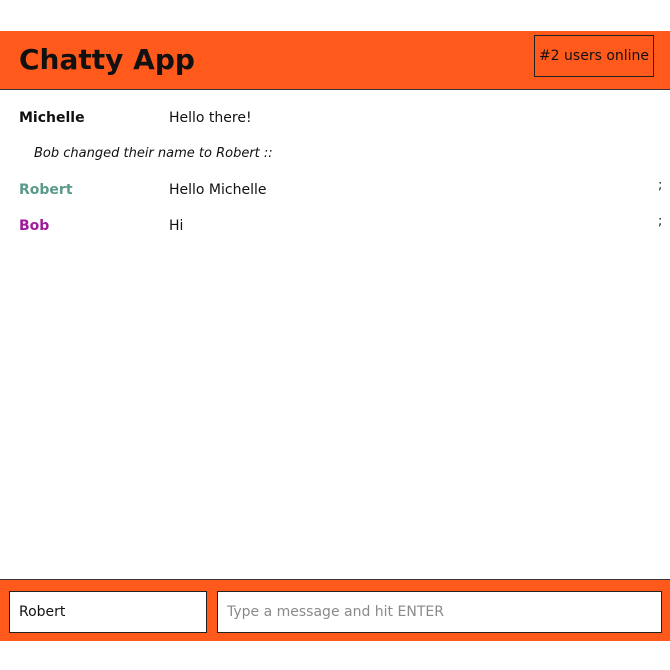 This screenshot has width=670, height=670. Describe the element at coordinates (218, 190) in the screenshot. I see `message-content: Hello Michelle` at that location.